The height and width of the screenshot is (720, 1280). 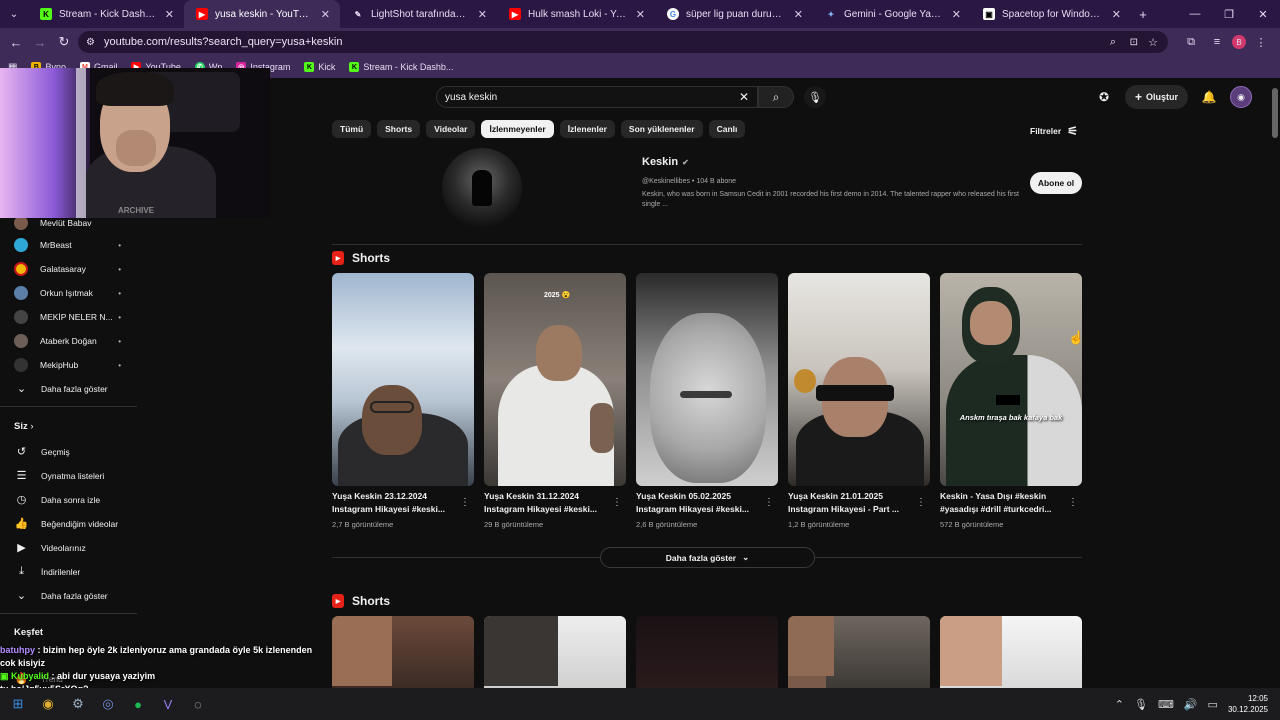 I want to click on search-input: yusa keskin ✕, so click(x=597, y=97).